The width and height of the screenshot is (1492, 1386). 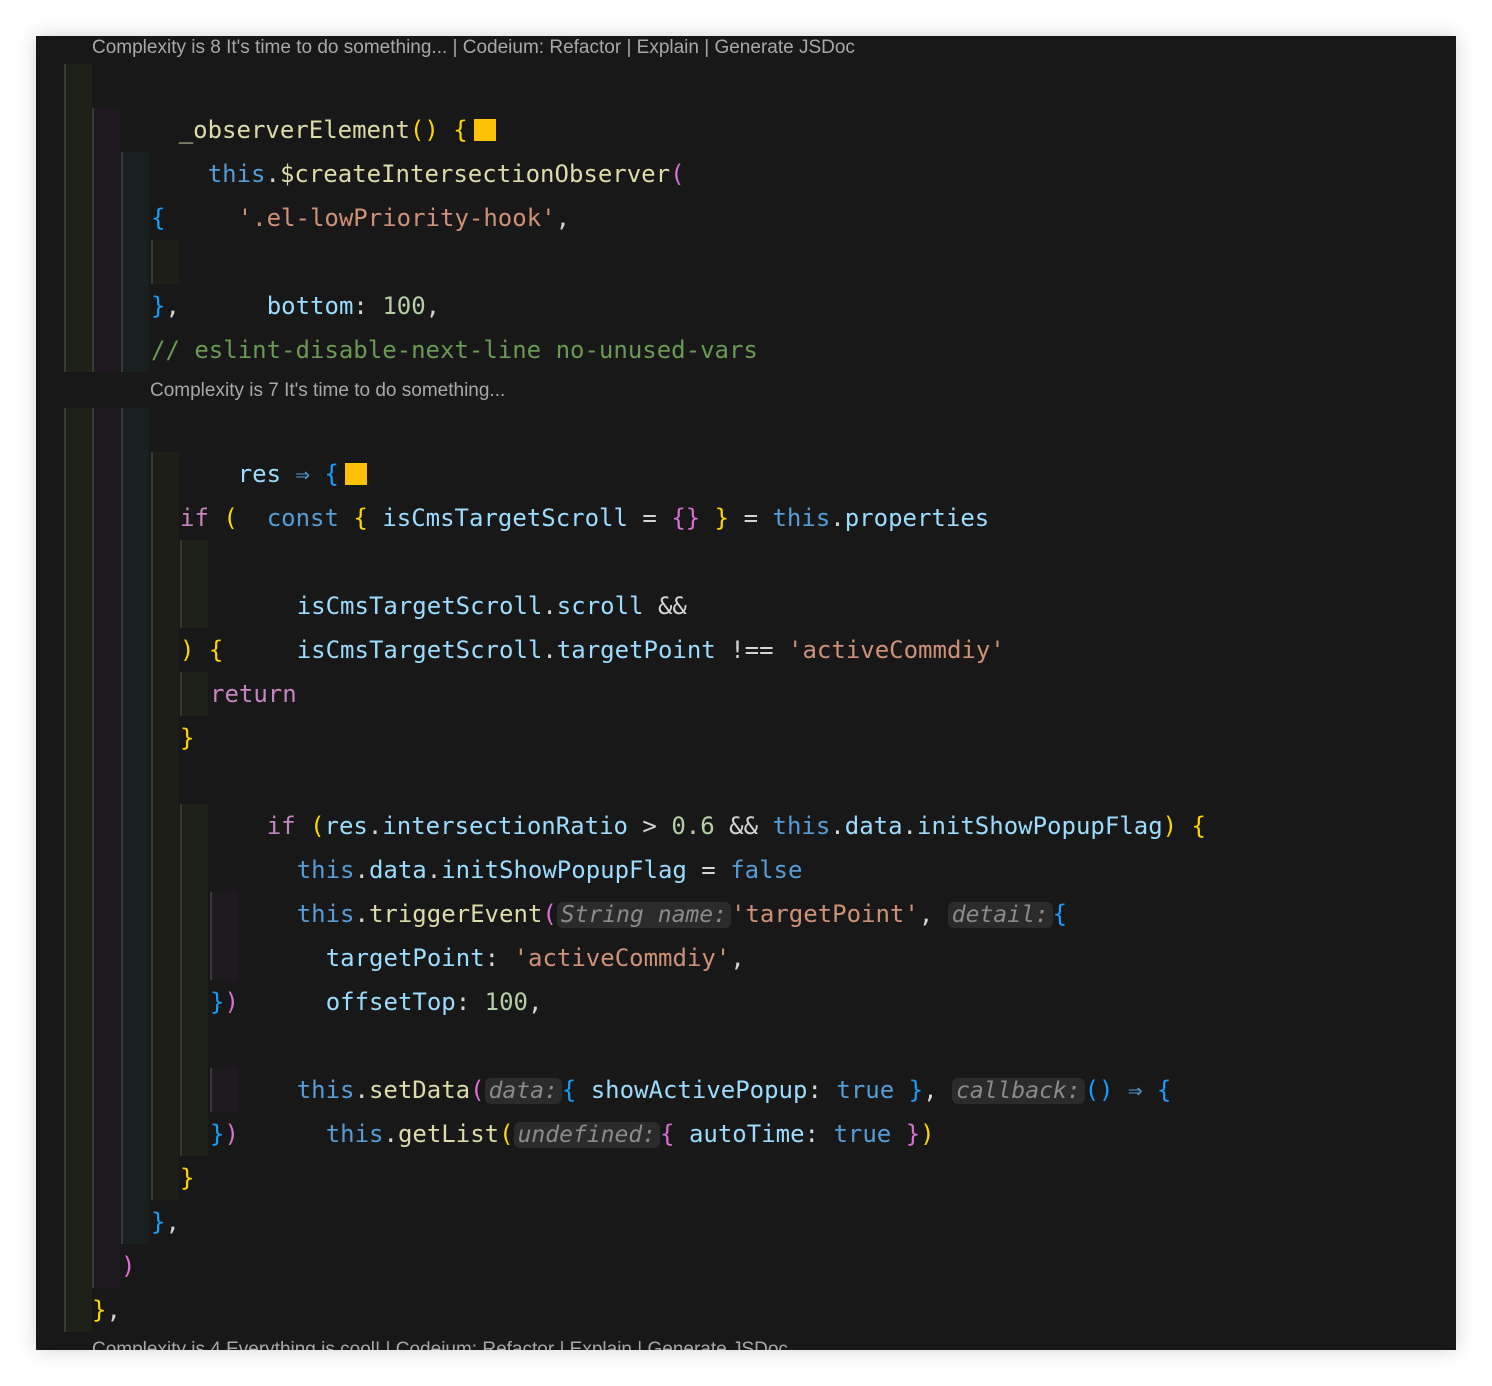 I want to click on code-line: res ⇒ {, so click(x=746, y=448).